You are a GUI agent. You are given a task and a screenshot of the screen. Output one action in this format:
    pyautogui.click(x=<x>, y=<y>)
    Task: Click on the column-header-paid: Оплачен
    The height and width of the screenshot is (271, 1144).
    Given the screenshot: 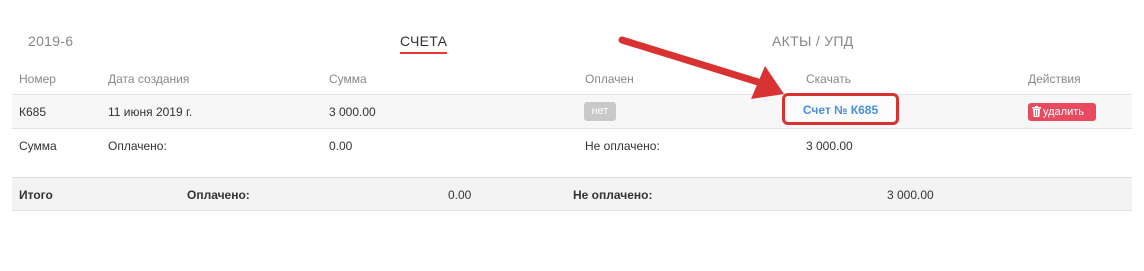 What is the action you would take?
    pyautogui.click(x=609, y=79)
    